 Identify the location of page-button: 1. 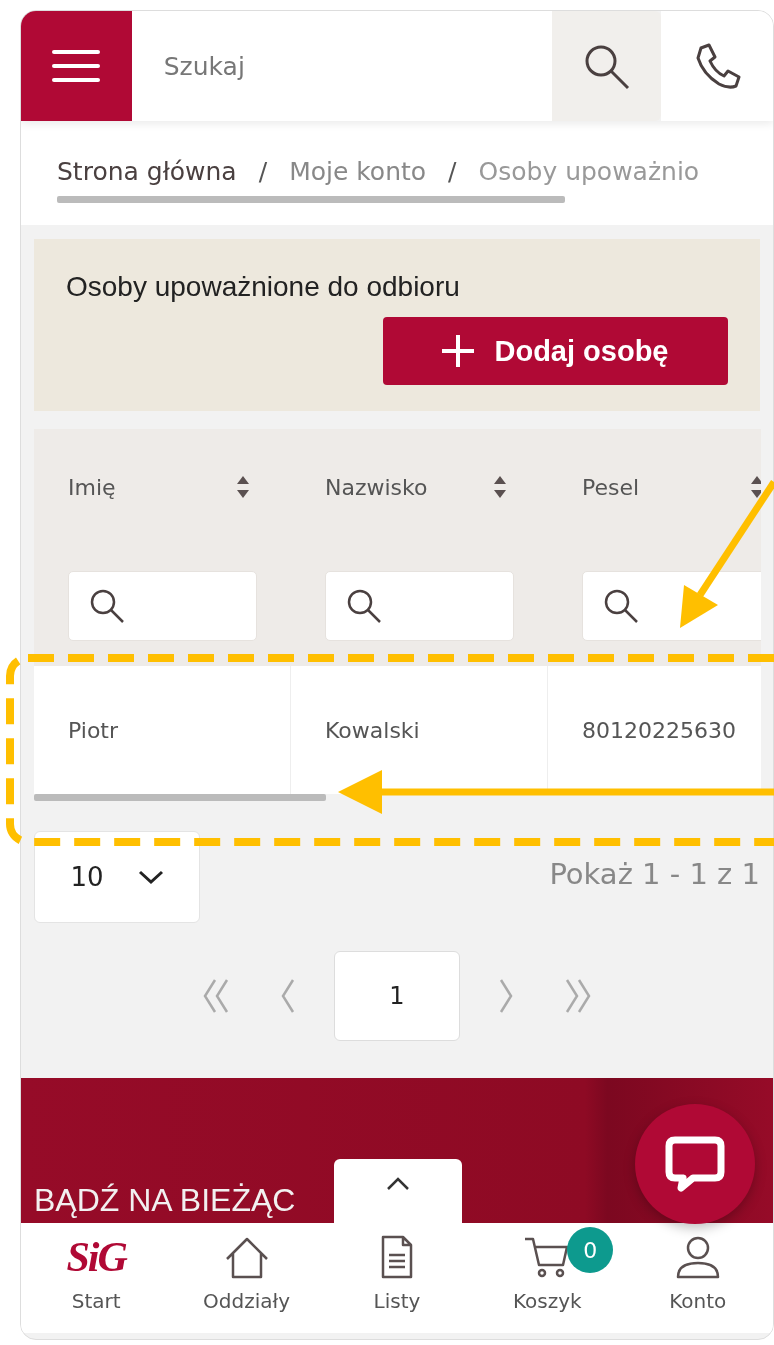
(397, 996).